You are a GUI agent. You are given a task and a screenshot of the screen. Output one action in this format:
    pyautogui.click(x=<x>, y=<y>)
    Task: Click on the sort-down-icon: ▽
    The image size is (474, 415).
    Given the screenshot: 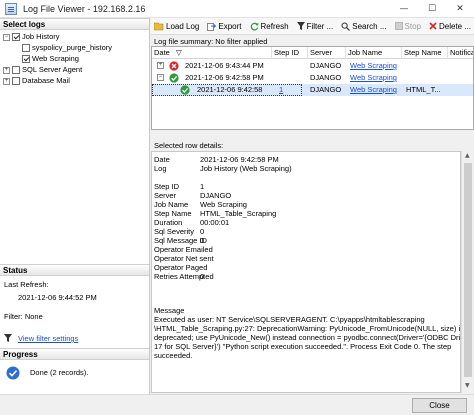 What is the action you would take?
    pyautogui.click(x=178, y=52)
    